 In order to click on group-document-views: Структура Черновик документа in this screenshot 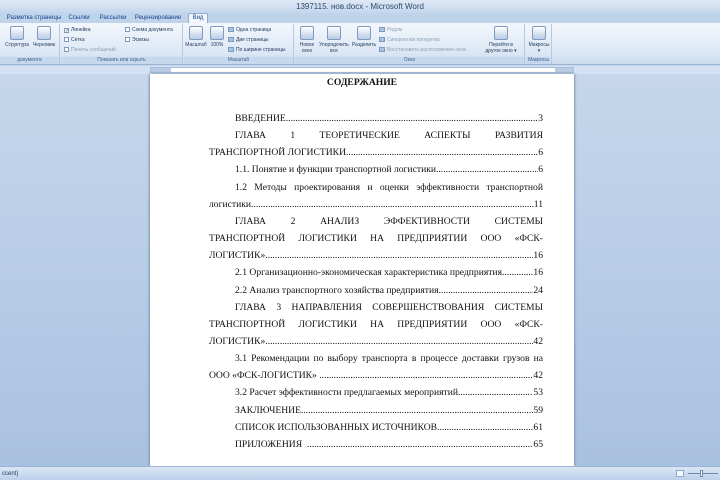, I will do `click(30, 44)`.